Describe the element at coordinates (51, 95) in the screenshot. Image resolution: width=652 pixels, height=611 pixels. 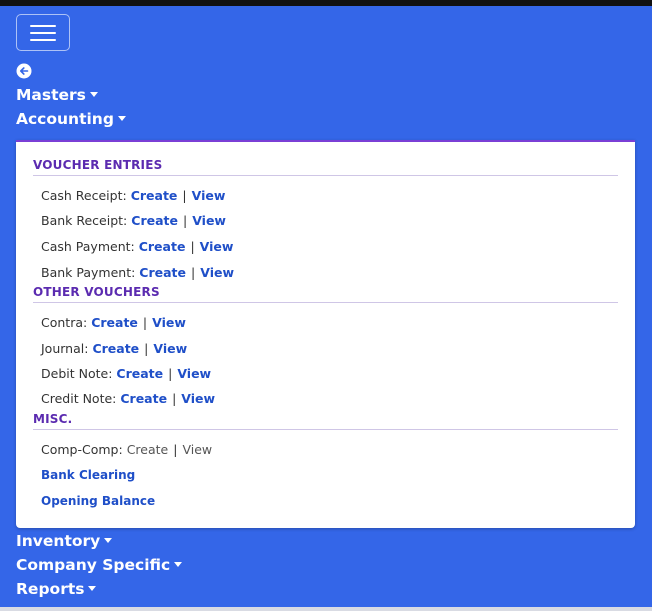
I see `nav-masters-label: Masters` at that location.